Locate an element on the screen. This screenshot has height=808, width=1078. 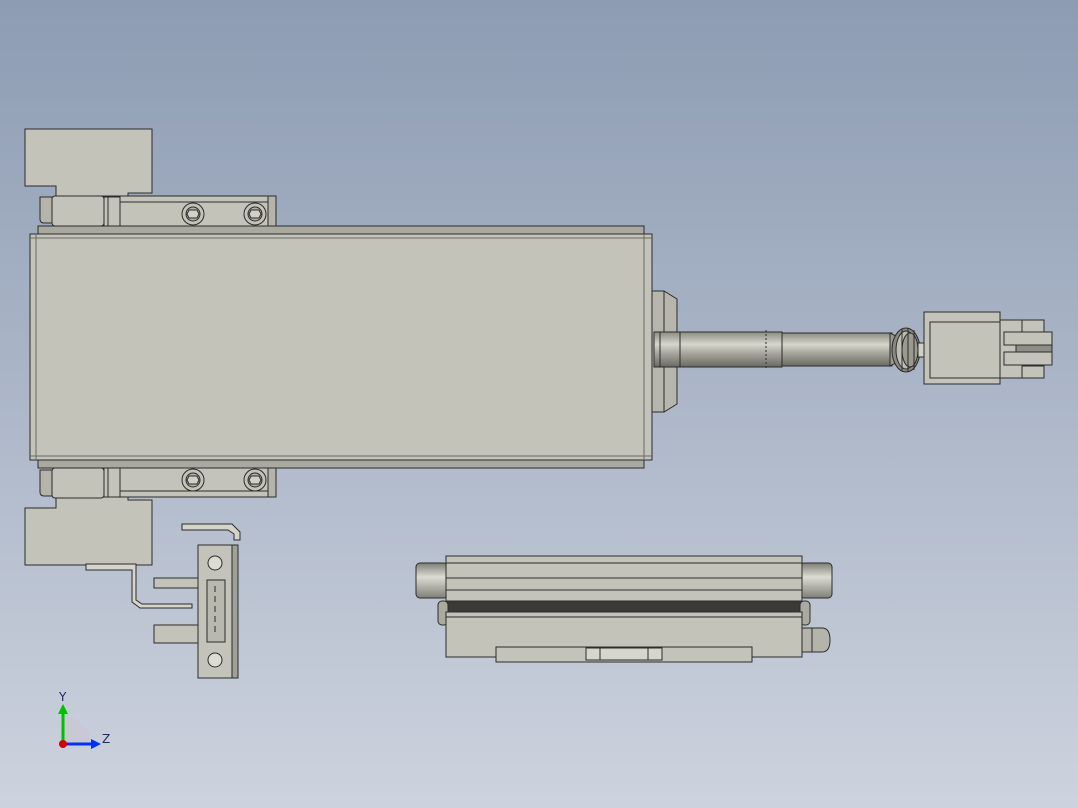
y-axis-arrowhead is located at coordinates (63, 709).